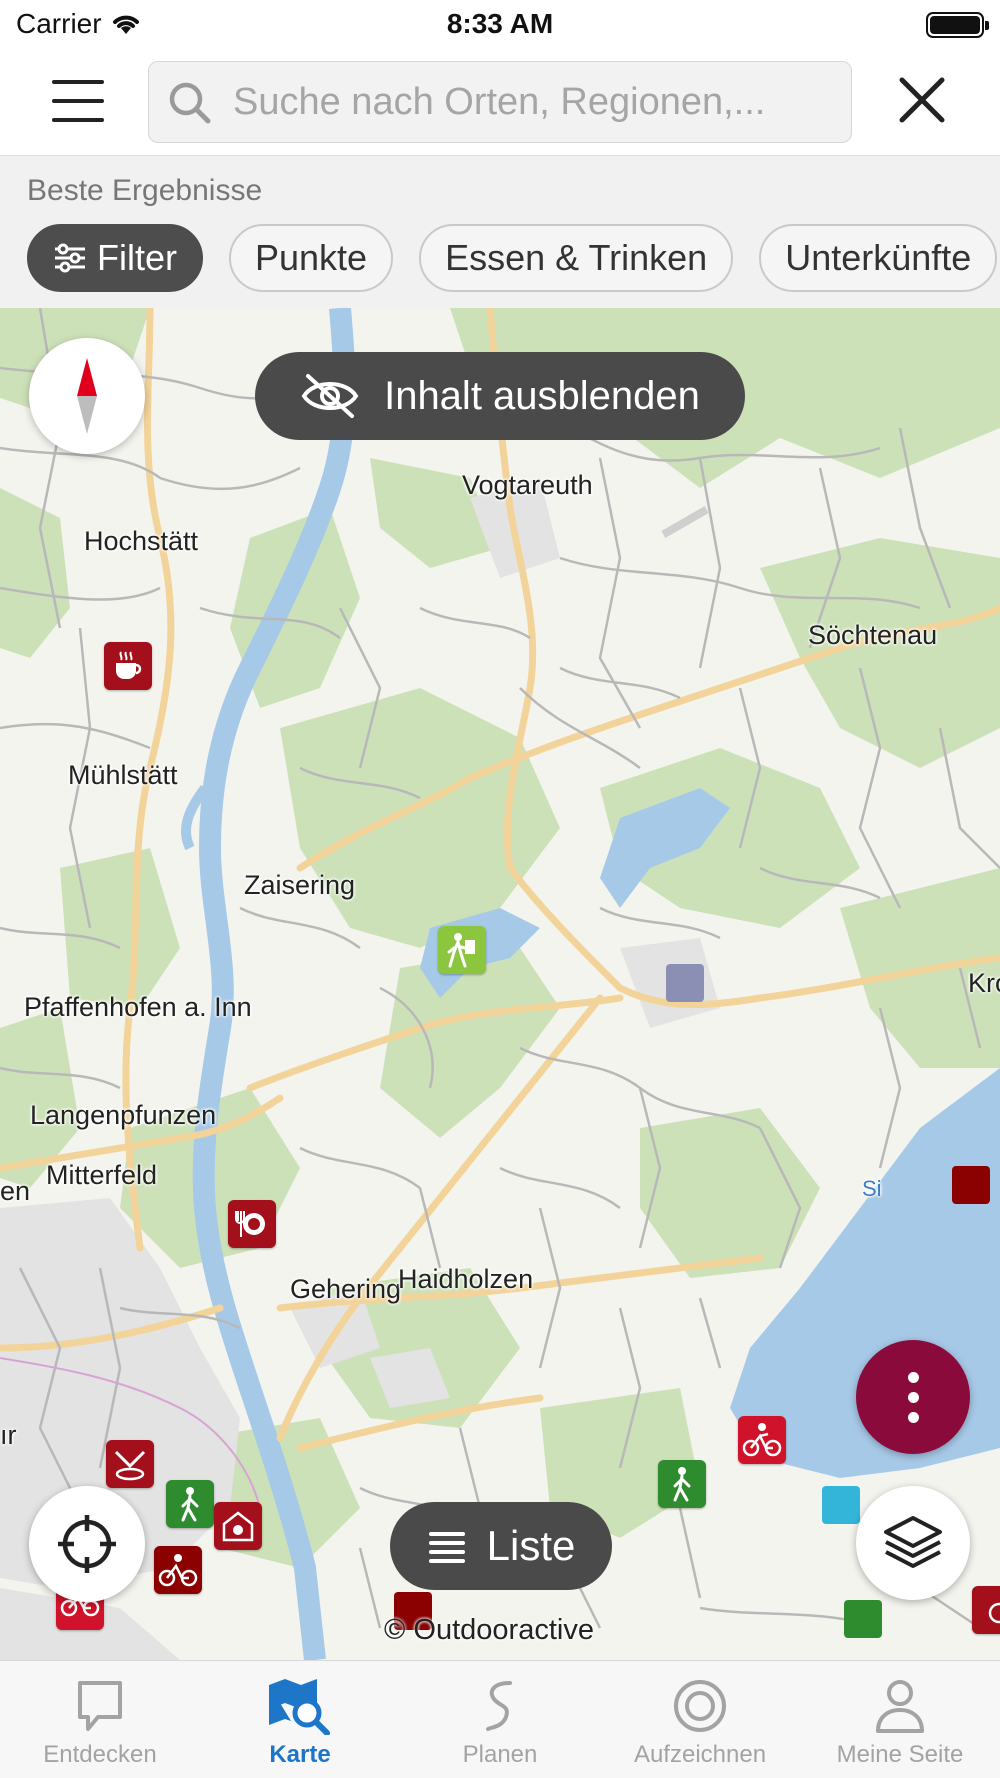 This screenshot has width=1000, height=1778. Describe the element at coordinates (499, 1706) in the screenshot. I see `route-plan-icon` at that location.